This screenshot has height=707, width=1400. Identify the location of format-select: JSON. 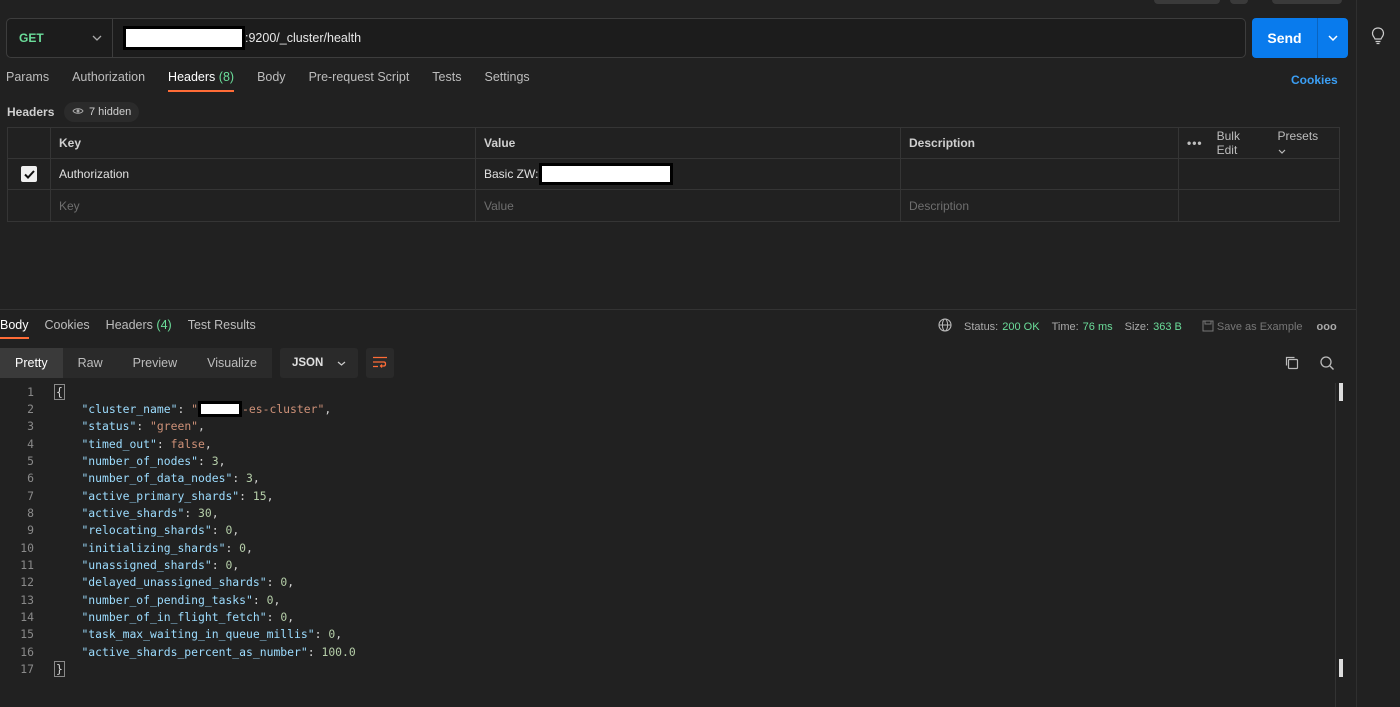
(319, 363).